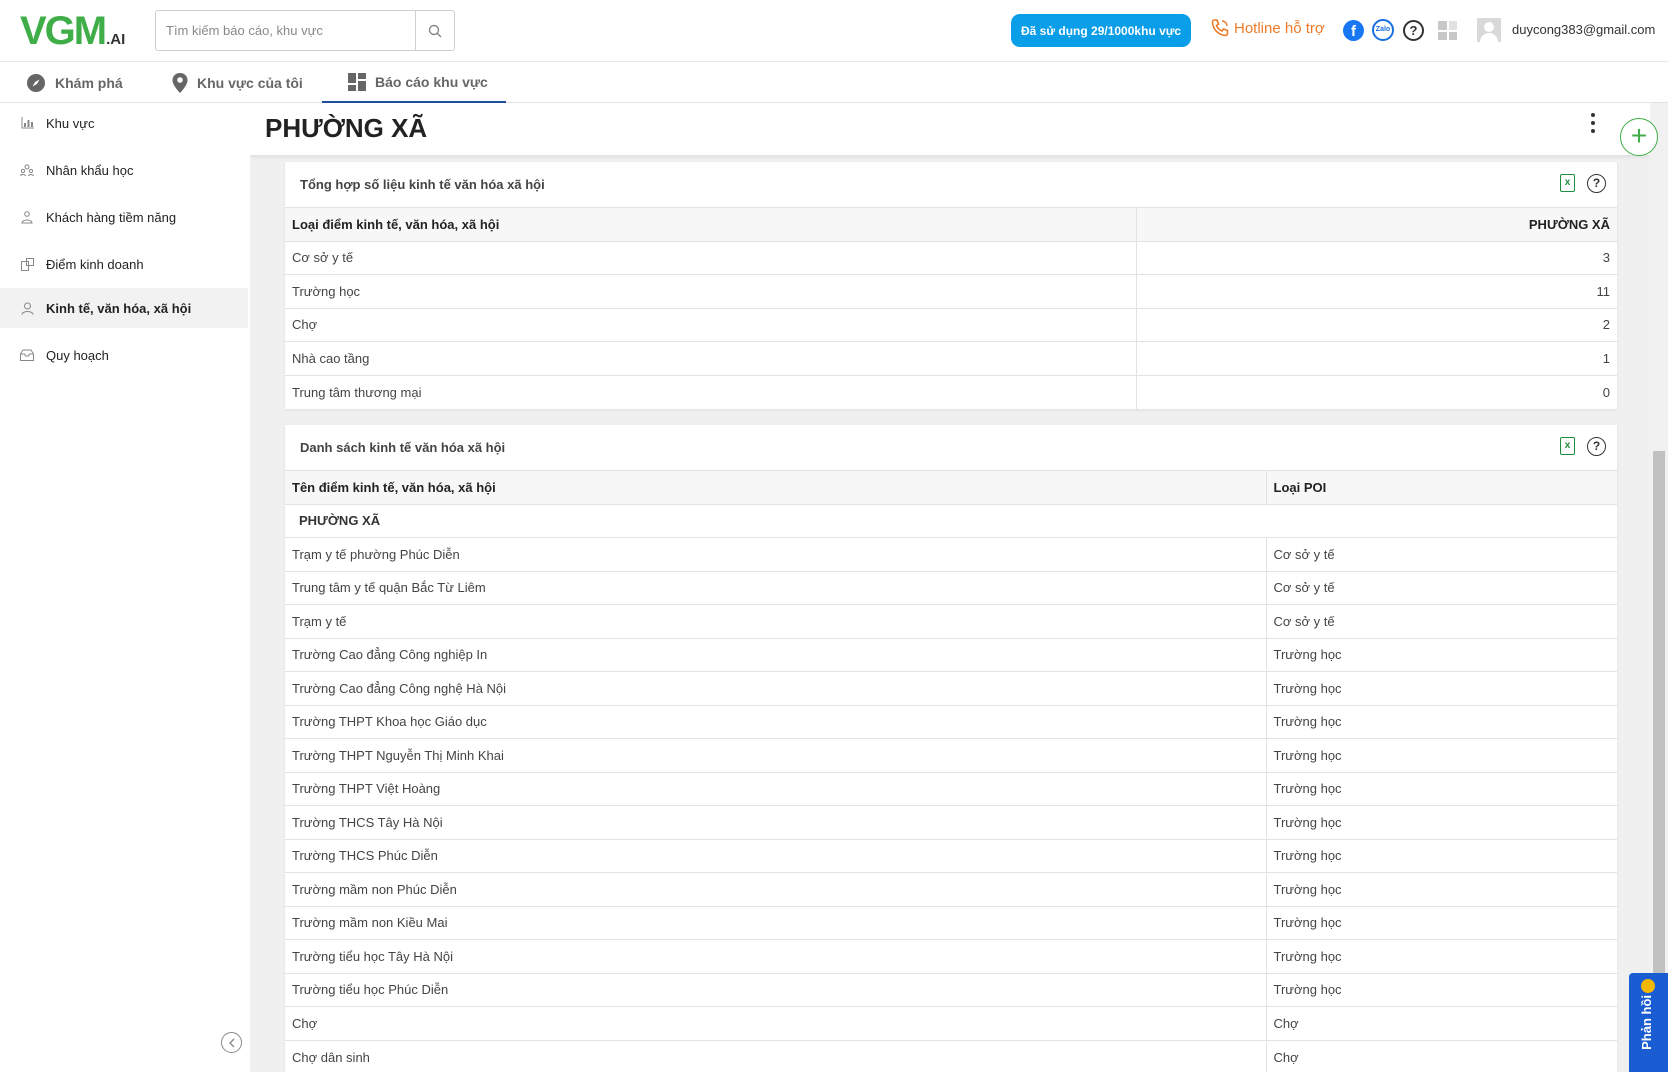 This screenshot has width=1668, height=1072. I want to click on table-row: Trạm y tế phường Phúc Diễn Cơ sở y tế, so click(951, 554).